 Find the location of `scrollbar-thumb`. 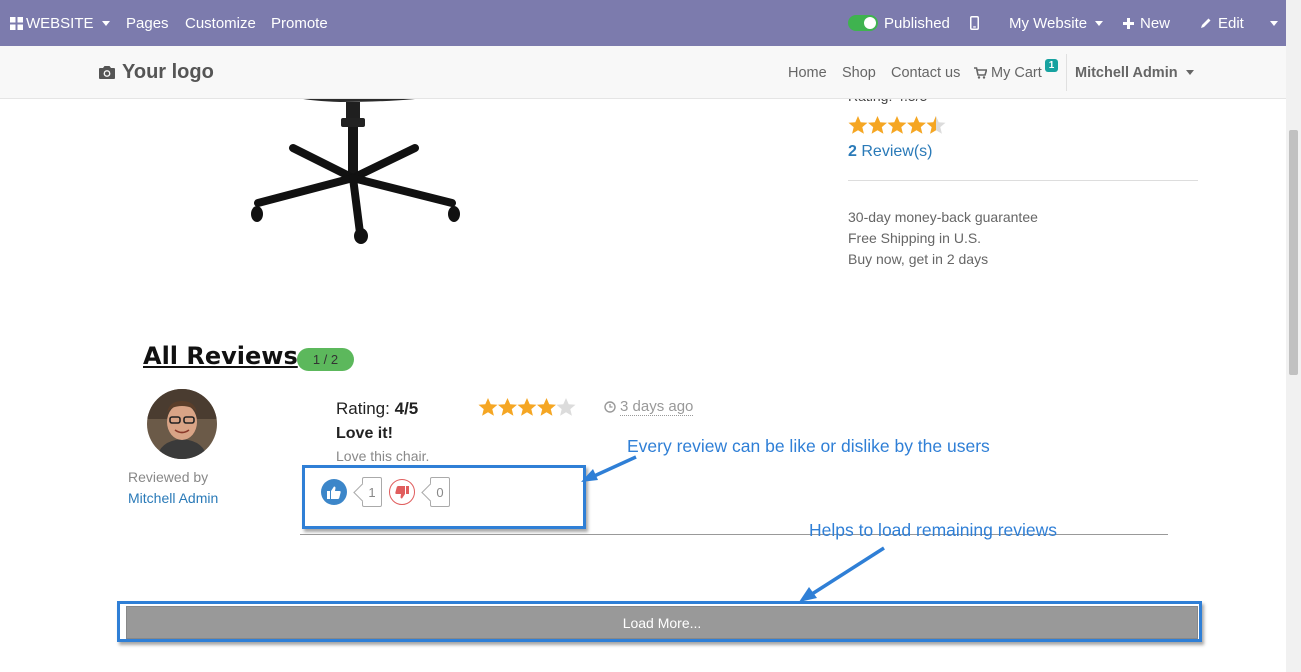

scrollbar-thumb is located at coordinates (1293, 252).